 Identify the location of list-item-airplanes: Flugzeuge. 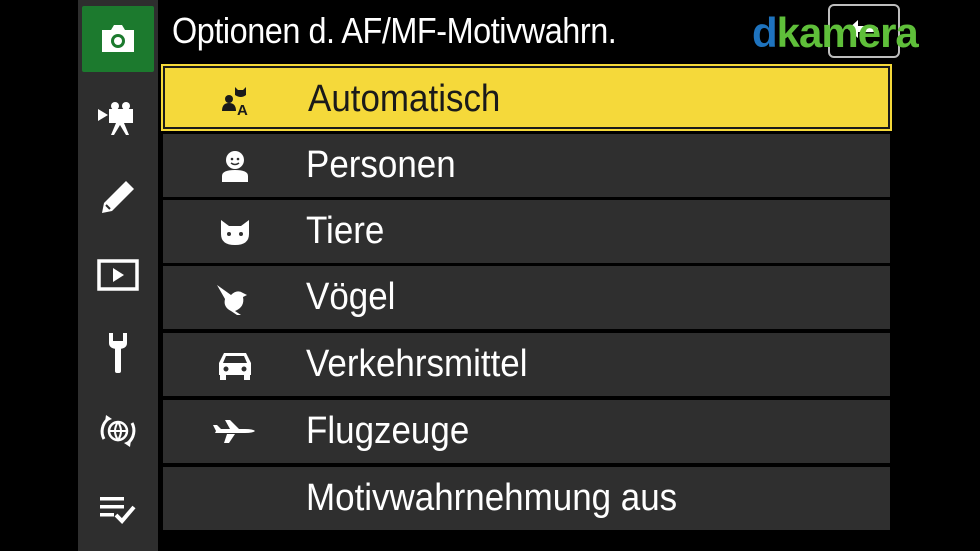
(526, 431).